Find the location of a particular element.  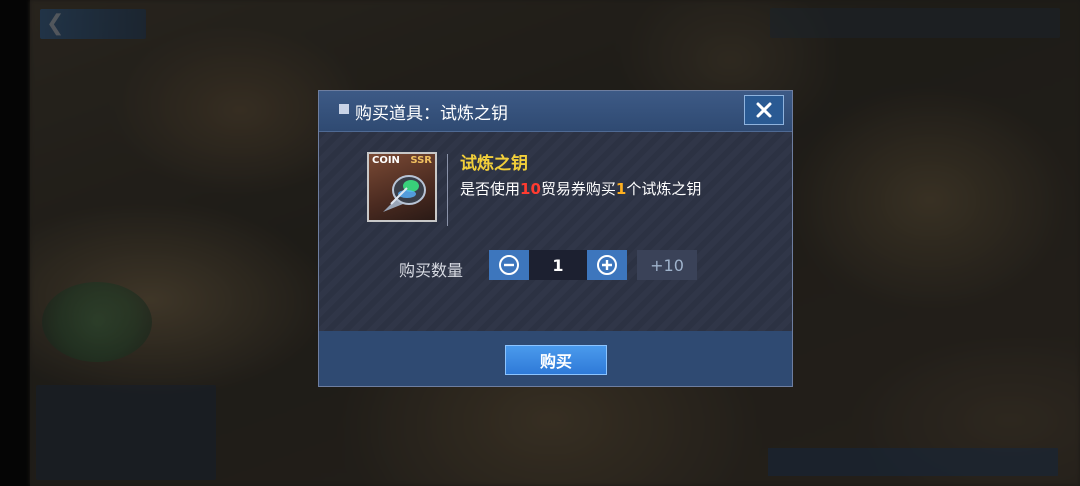

rarity-badge: SSR is located at coordinates (421, 160).